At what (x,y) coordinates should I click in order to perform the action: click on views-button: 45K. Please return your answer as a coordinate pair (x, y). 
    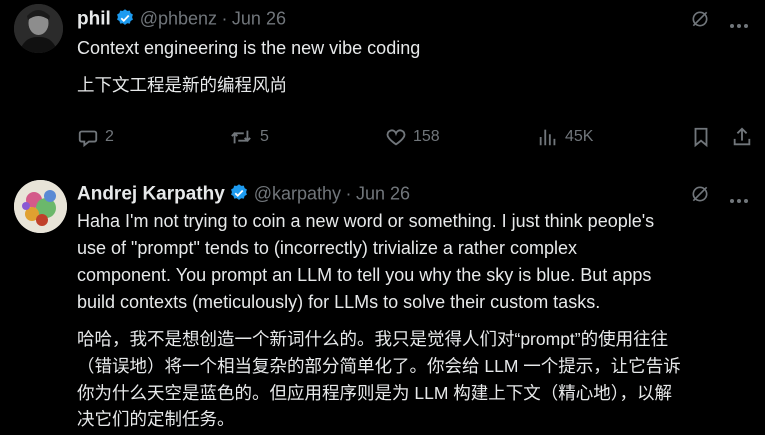
    Looking at the image, I should click on (565, 137).